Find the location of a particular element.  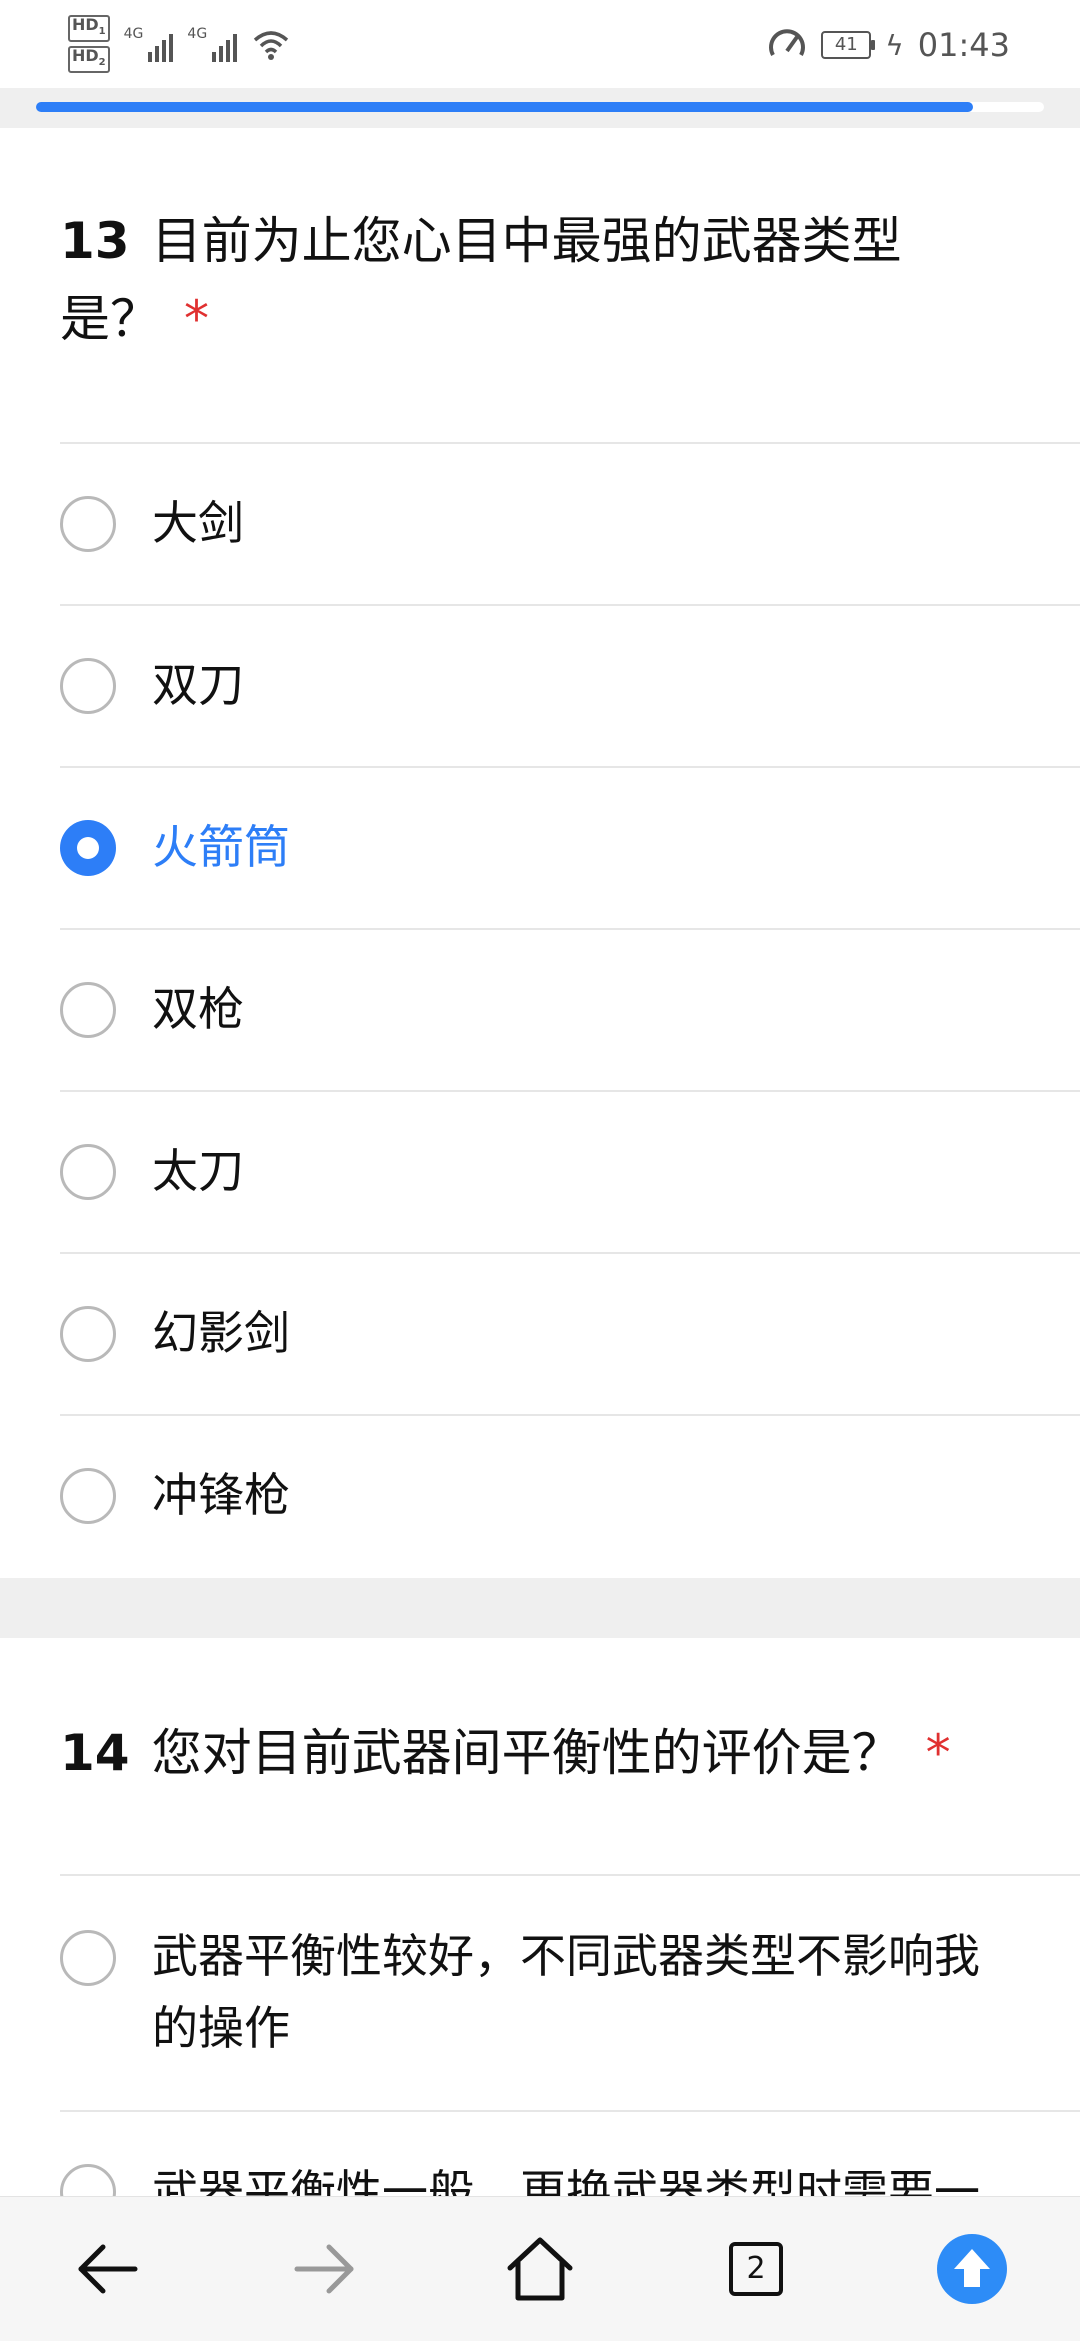

tabs-button: 2 is located at coordinates (756, 2269).